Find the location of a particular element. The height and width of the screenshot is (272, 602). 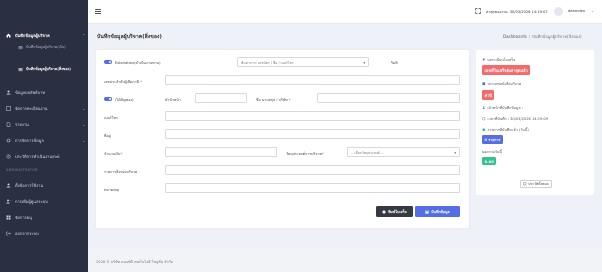

save-icon is located at coordinates (427, 211).